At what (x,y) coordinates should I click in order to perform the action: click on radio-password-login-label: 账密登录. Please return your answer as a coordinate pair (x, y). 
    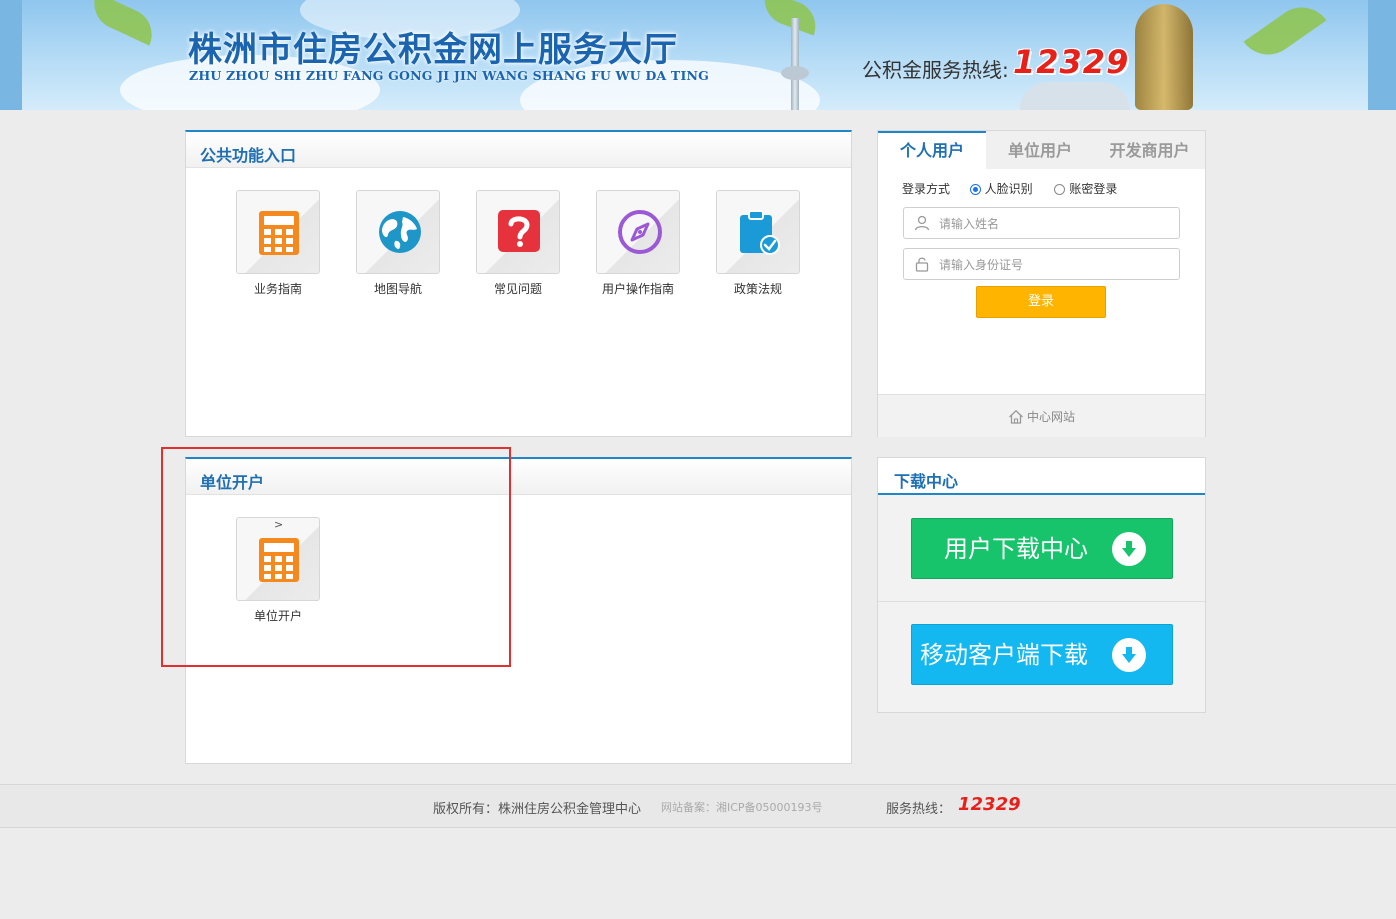
    Looking at the image, I should click on (1093, 189).